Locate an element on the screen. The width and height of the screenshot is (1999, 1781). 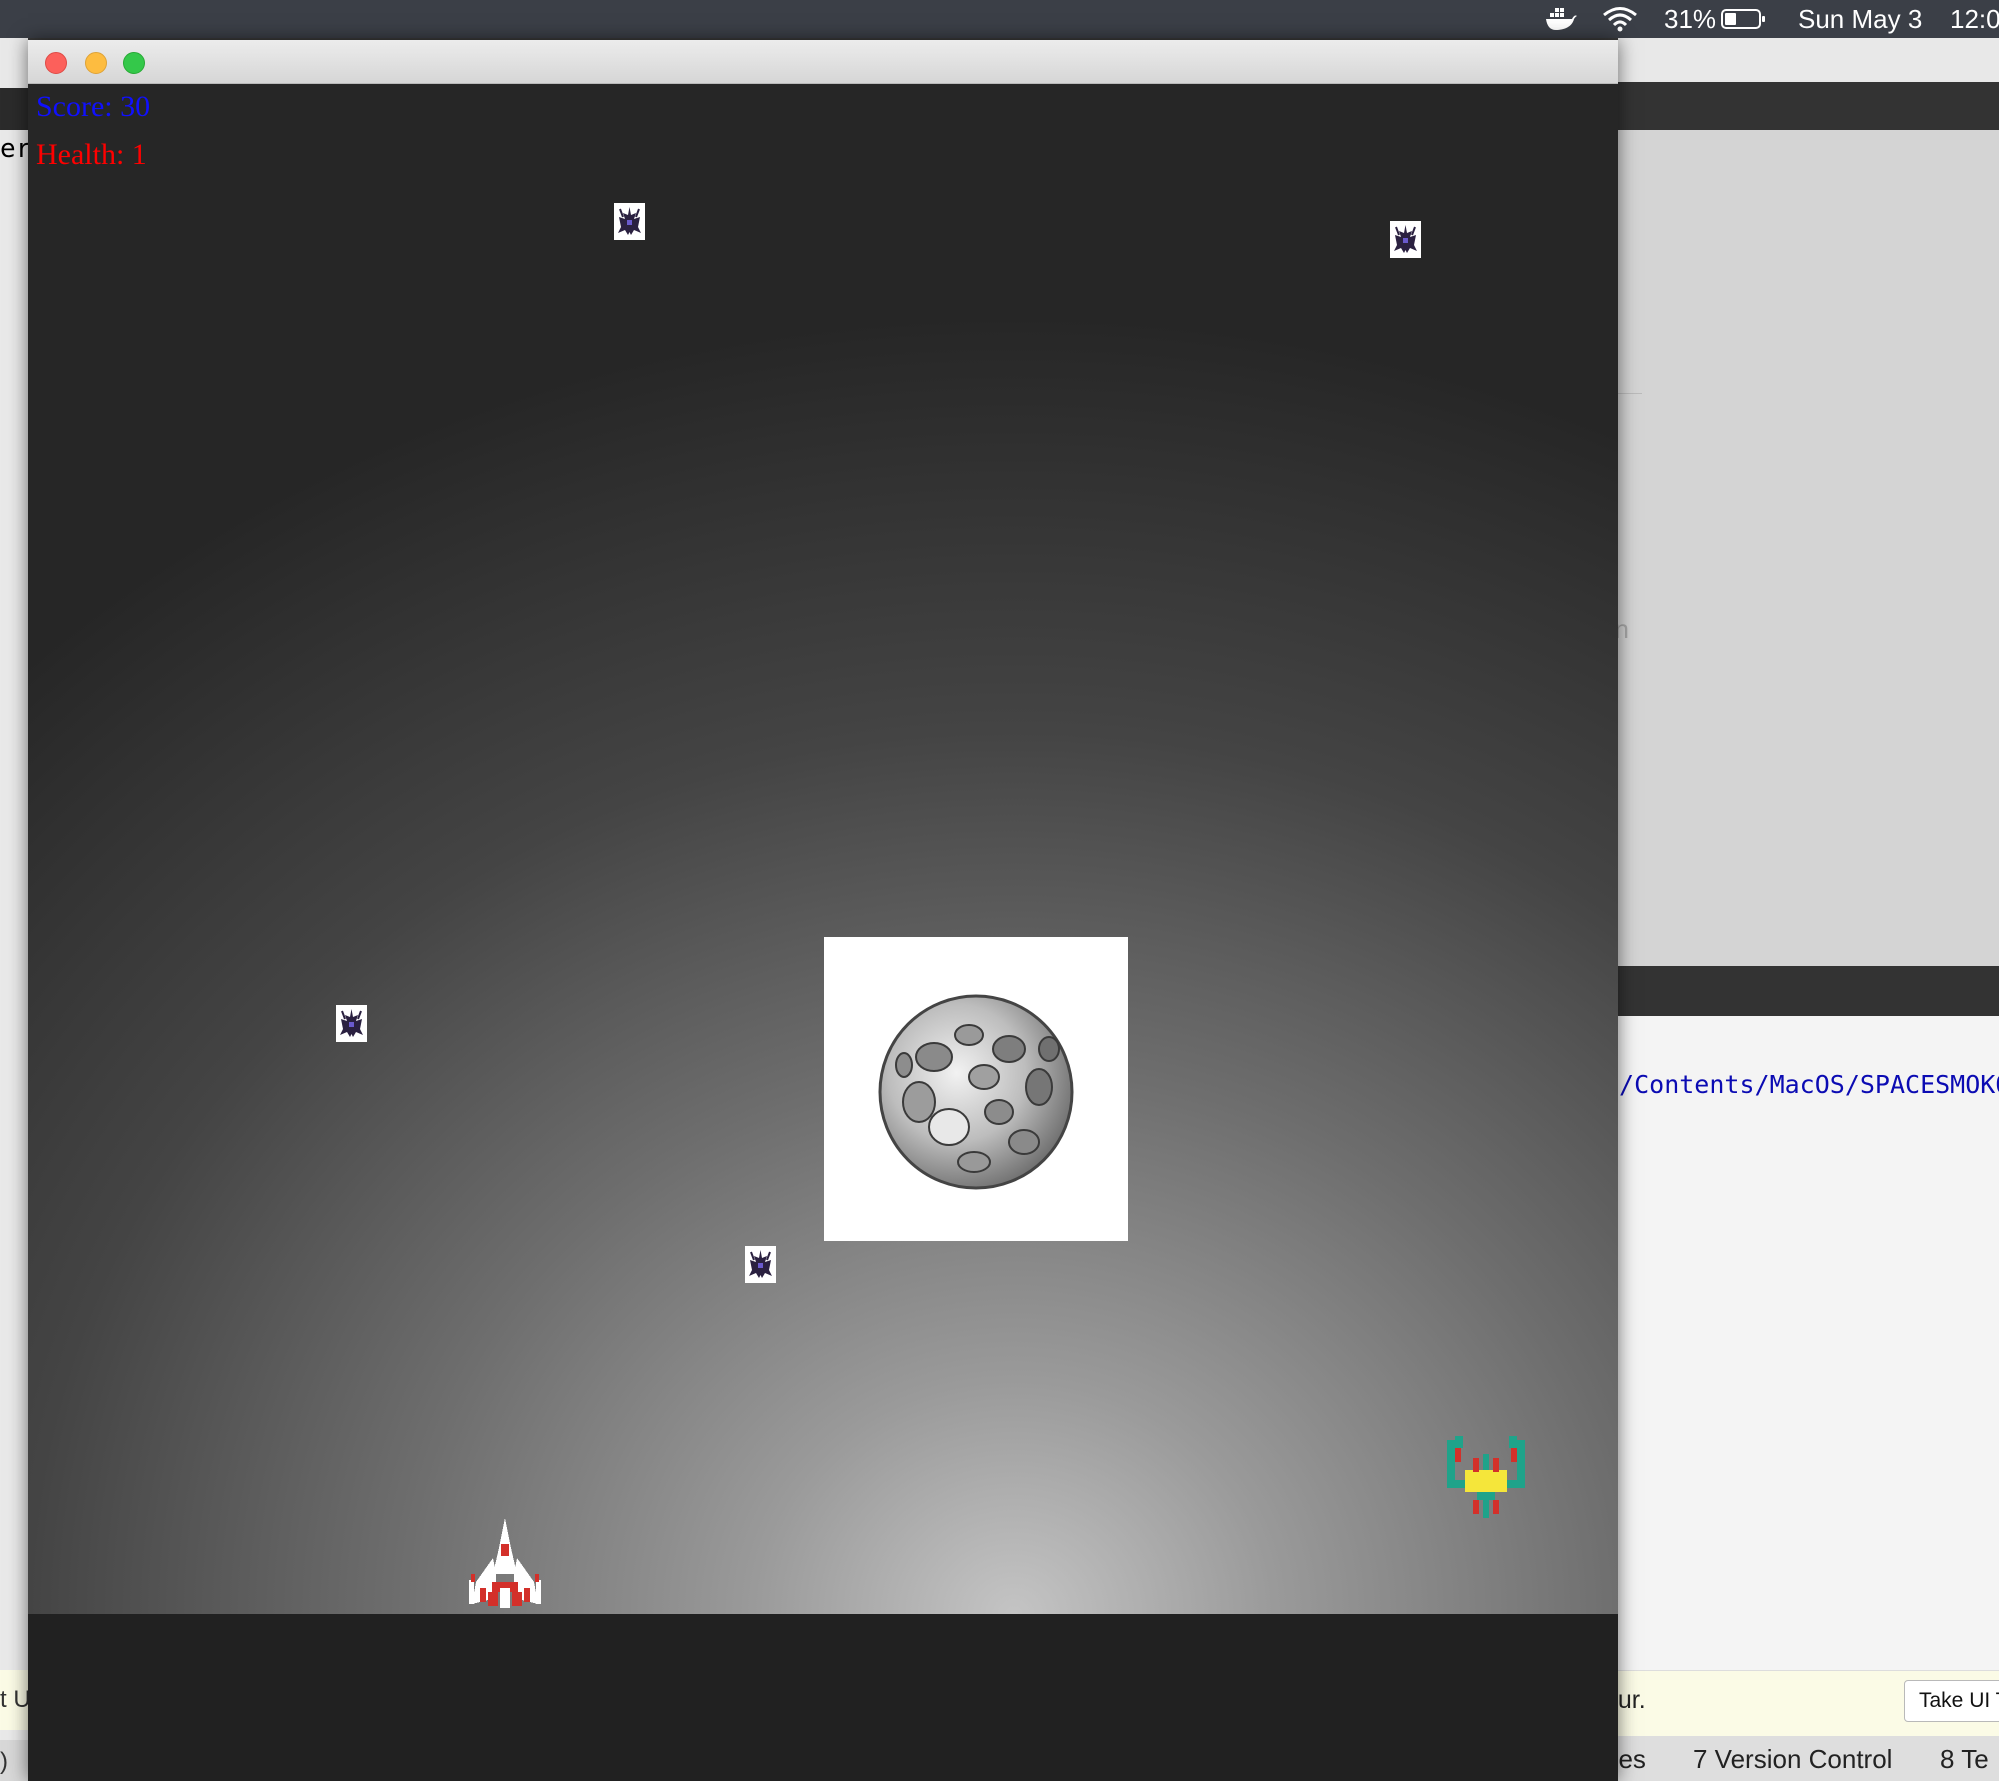
window-bottom-area is located at coordinates (823, 1697).